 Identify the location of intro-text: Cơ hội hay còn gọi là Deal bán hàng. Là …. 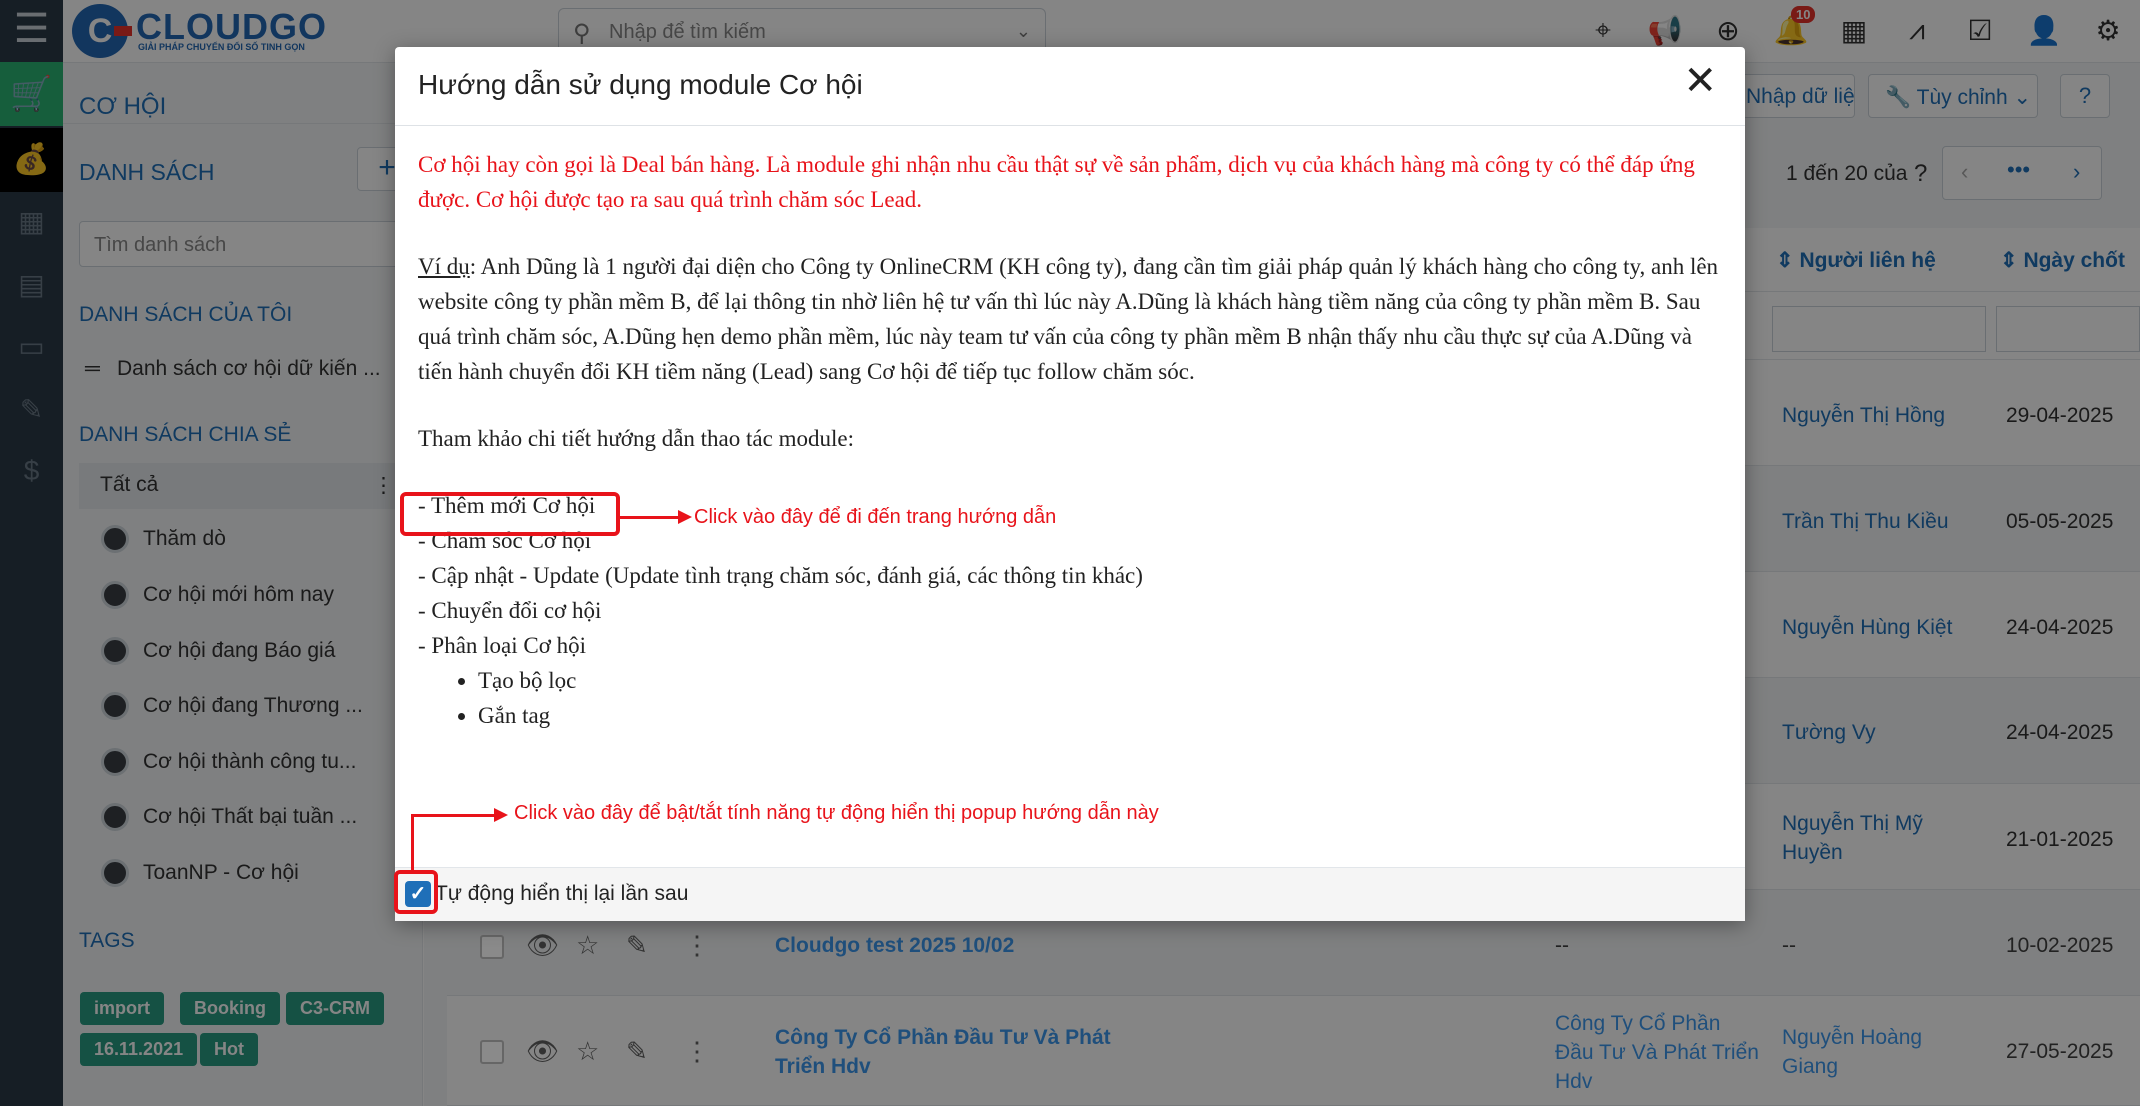
(1056, 182).